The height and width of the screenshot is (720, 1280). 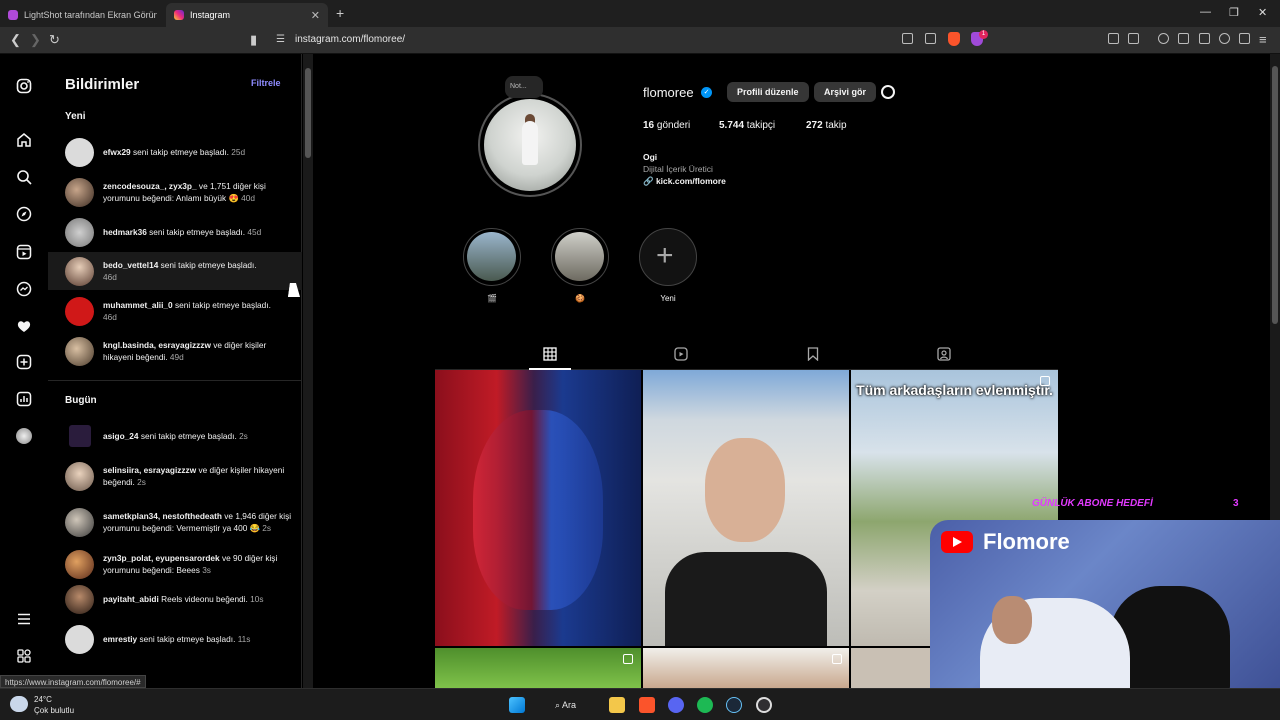 I want to click on new-tab-button: +, so click(x=340, y=13).